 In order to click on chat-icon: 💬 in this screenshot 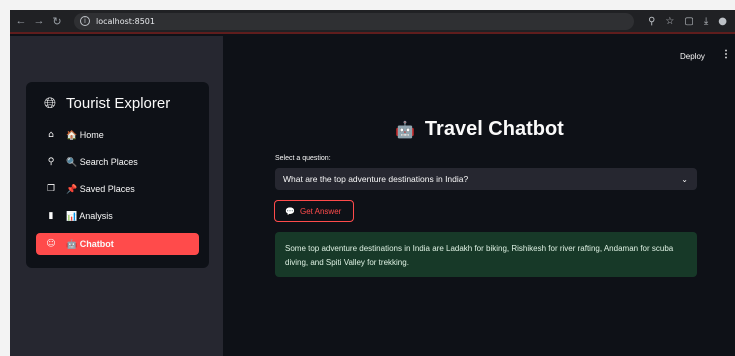, I will do `click(290, 211)`.